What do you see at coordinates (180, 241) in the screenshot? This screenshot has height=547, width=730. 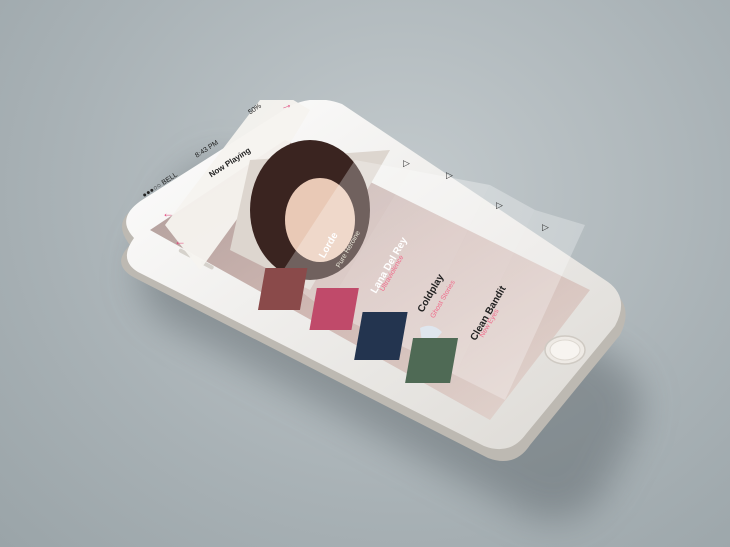 I see `back-arrow-icon-secondary: ←` at bounding box center [180, 241].